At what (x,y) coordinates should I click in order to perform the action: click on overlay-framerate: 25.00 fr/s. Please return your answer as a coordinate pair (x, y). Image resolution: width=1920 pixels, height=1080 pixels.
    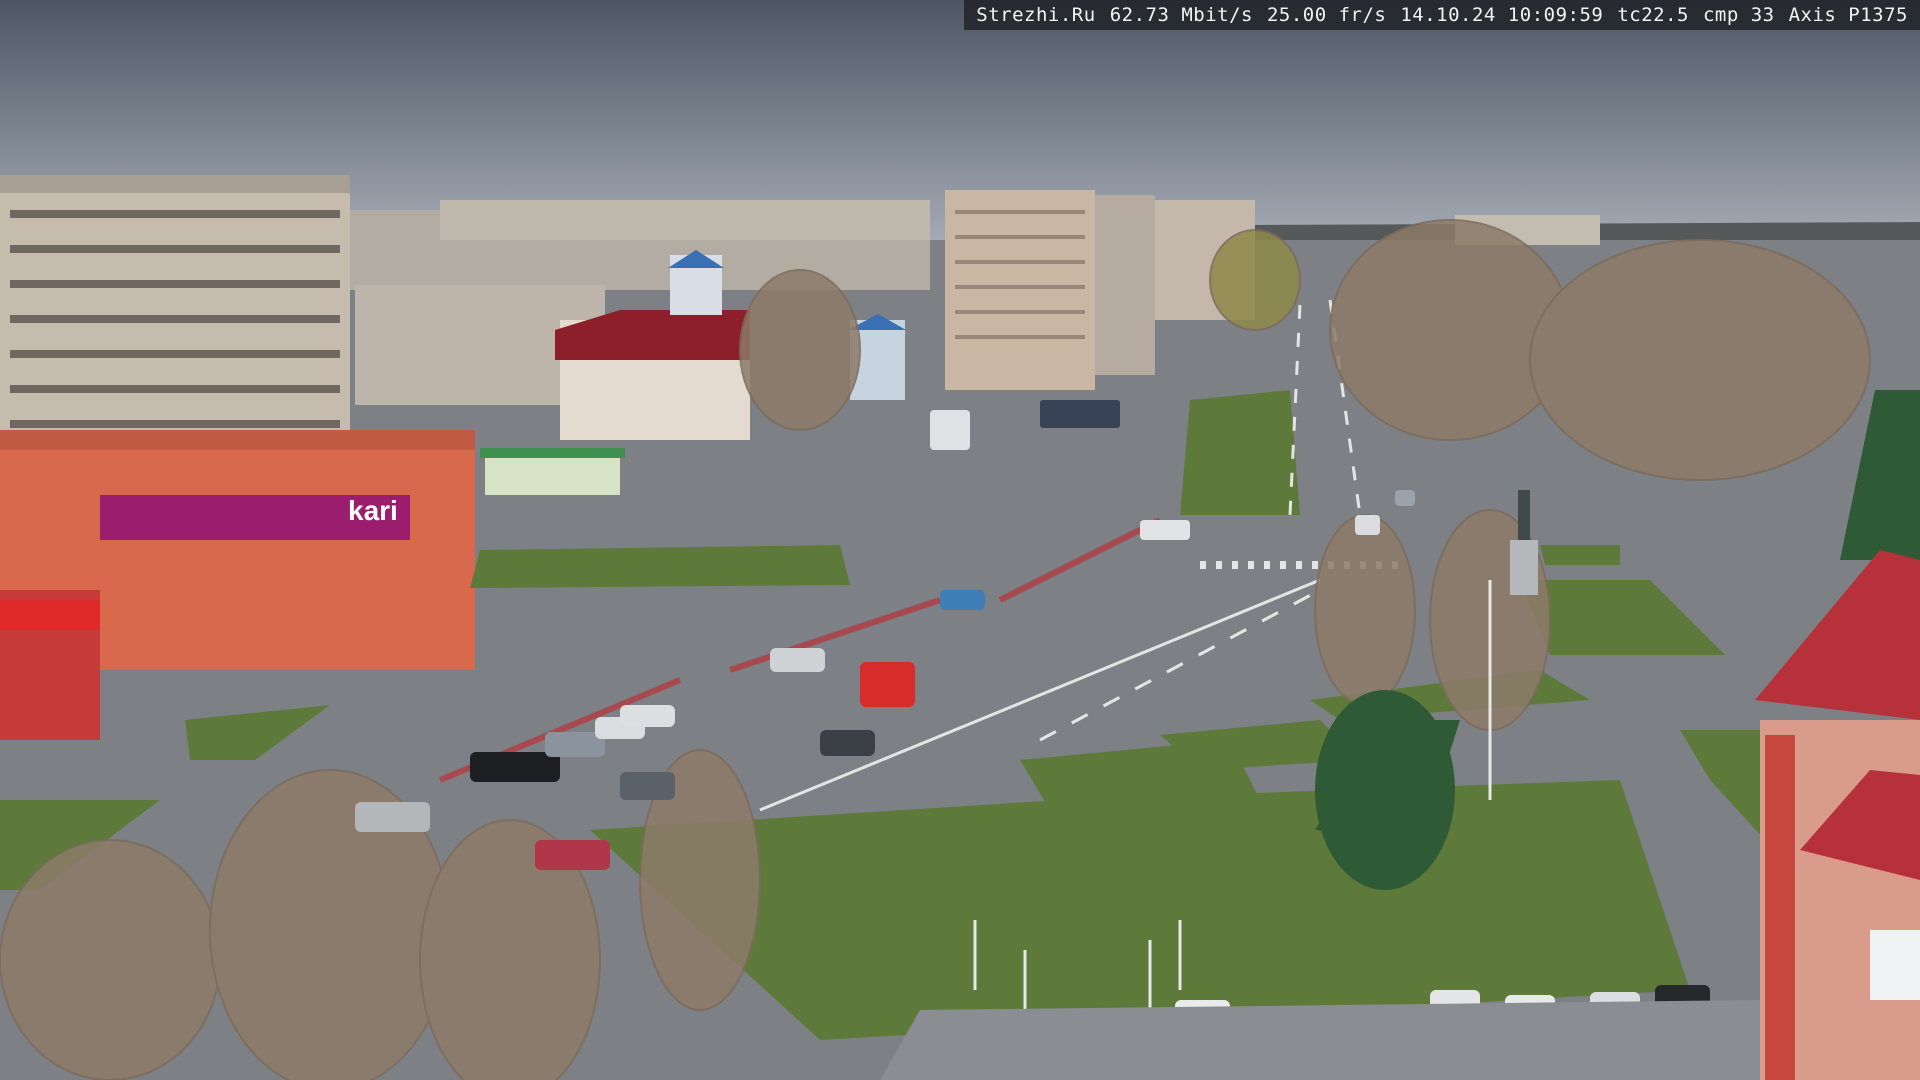
    Looking at the image, I should click on (1326, 15).